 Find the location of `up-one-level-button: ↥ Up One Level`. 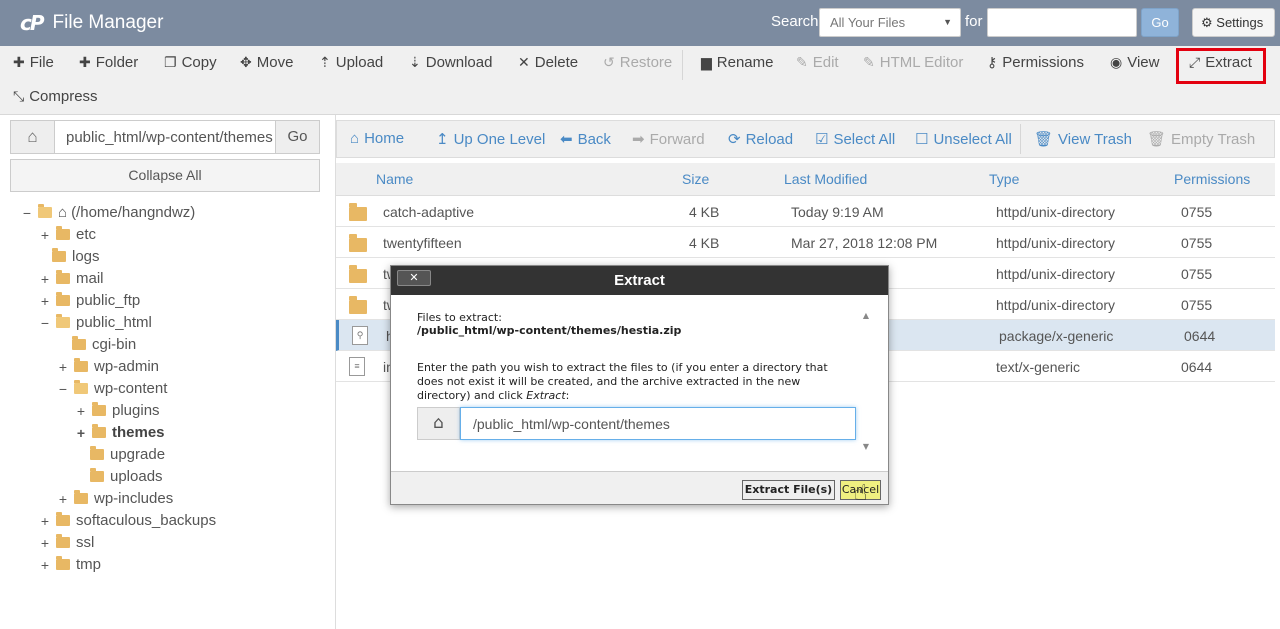

up-one-level-button: ↥ Up One Level is located at coordinates (490, 139).